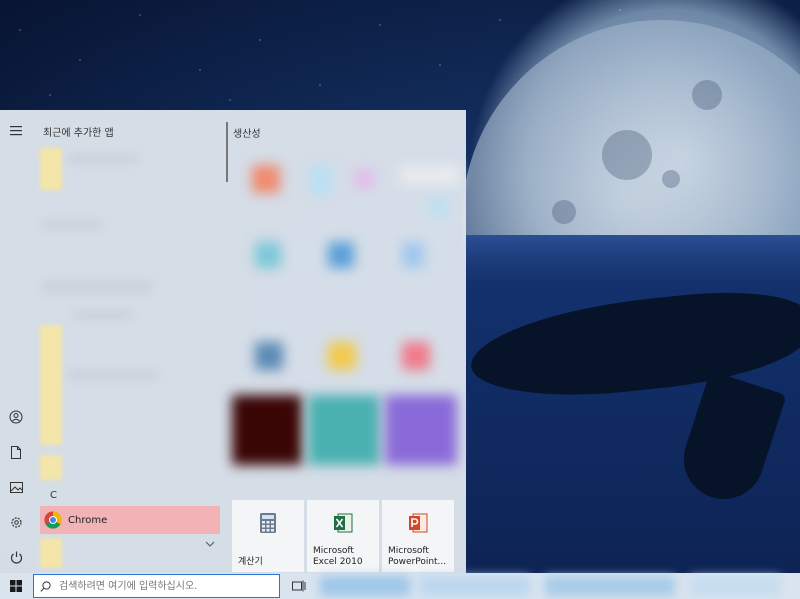 This screenshot has height=599, width=800. I want to click on power-button, so click(16, 557).